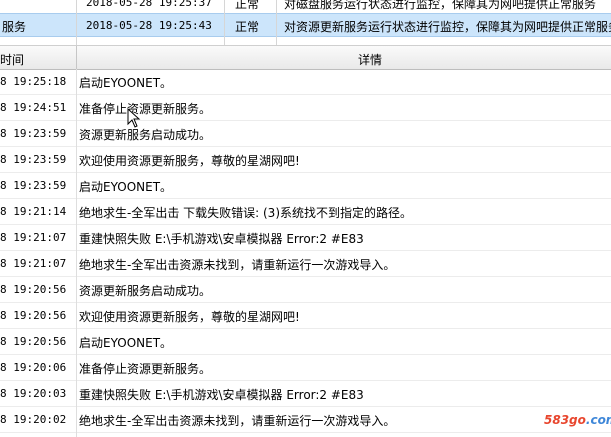 The width and height of the screenshot is (611, 437). What do you see at coordinates (33, 419) in the screenshot?
I see `log-time: 8 19:20:02` at bounding box center [33, 419].